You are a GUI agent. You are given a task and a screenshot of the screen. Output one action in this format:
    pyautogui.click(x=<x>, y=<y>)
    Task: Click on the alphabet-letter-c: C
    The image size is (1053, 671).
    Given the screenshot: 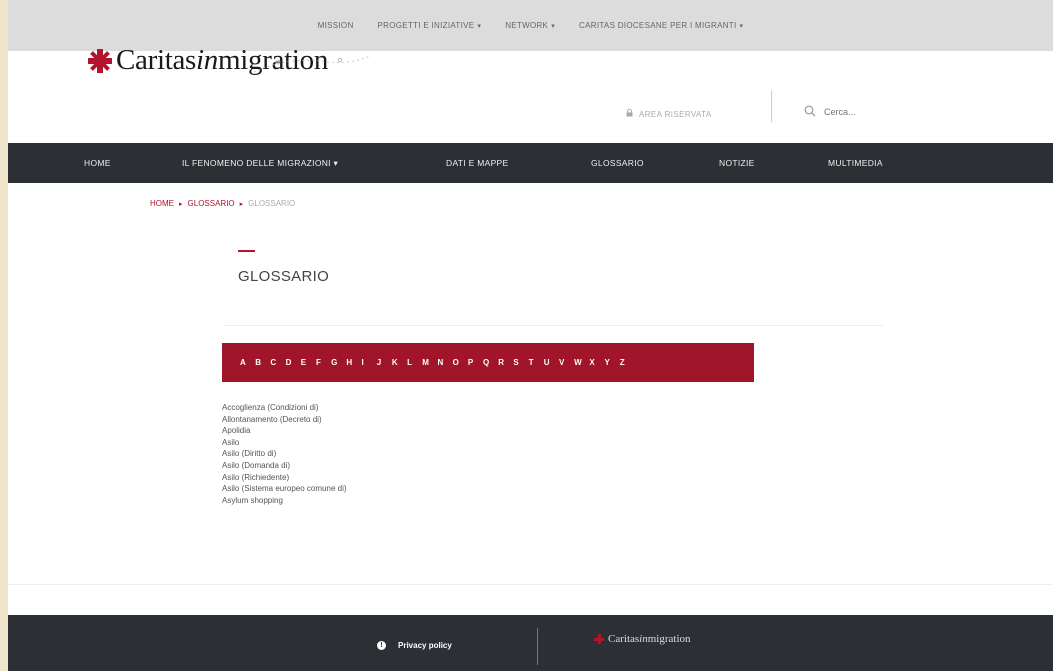 What is the action you would take?
    pyautogui.click(x=277, y=362)
    